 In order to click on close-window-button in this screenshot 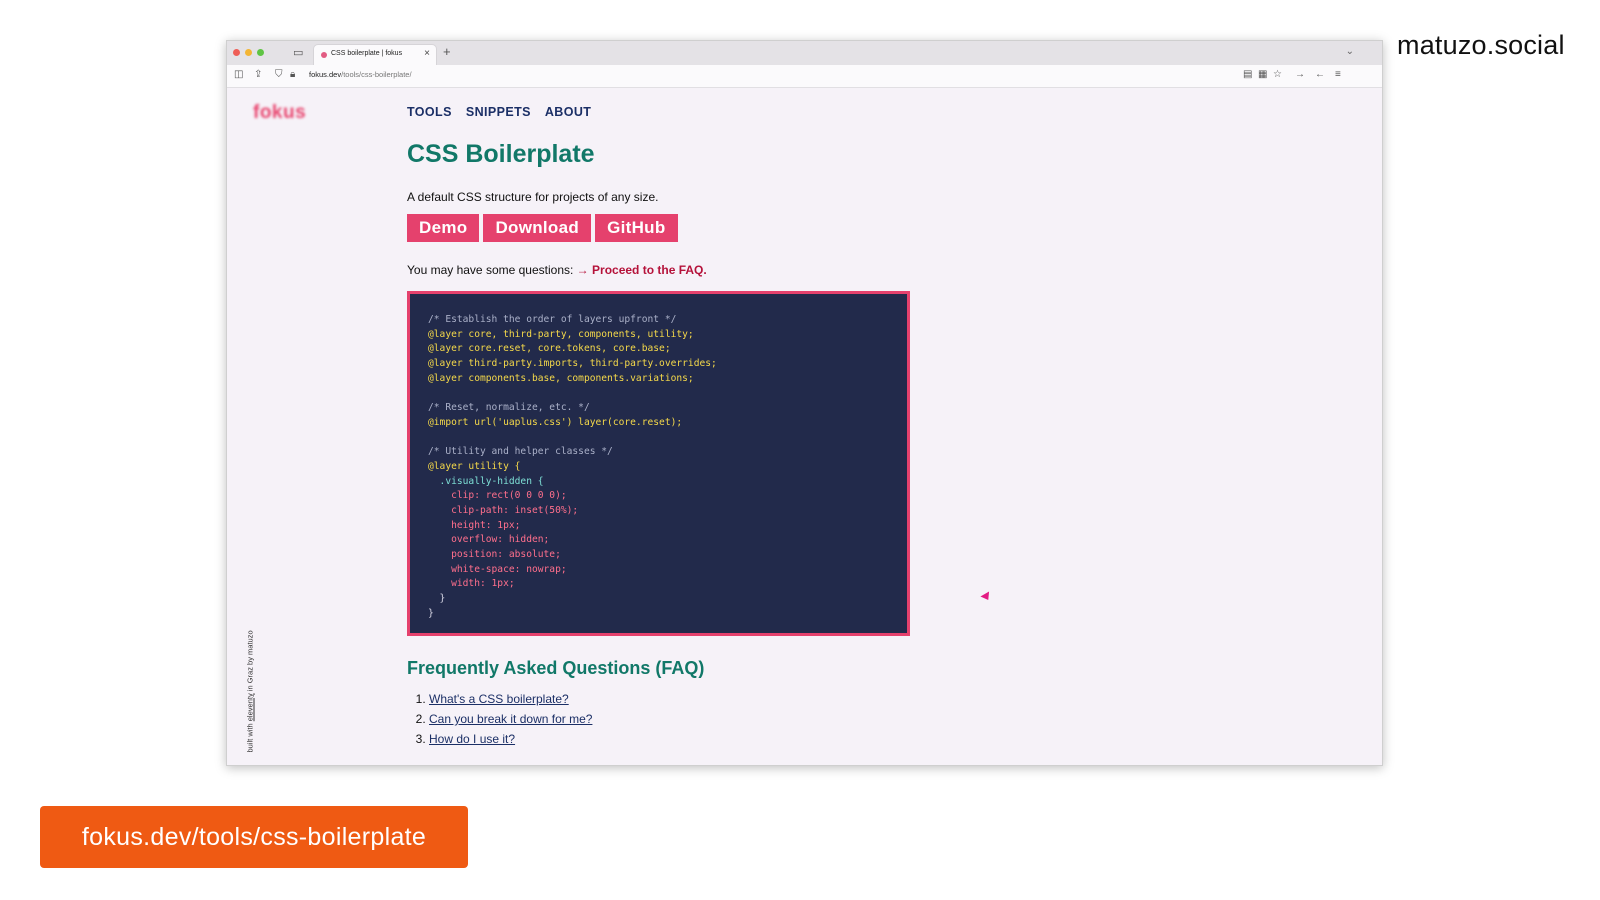, I will do `click(236, 52)`.